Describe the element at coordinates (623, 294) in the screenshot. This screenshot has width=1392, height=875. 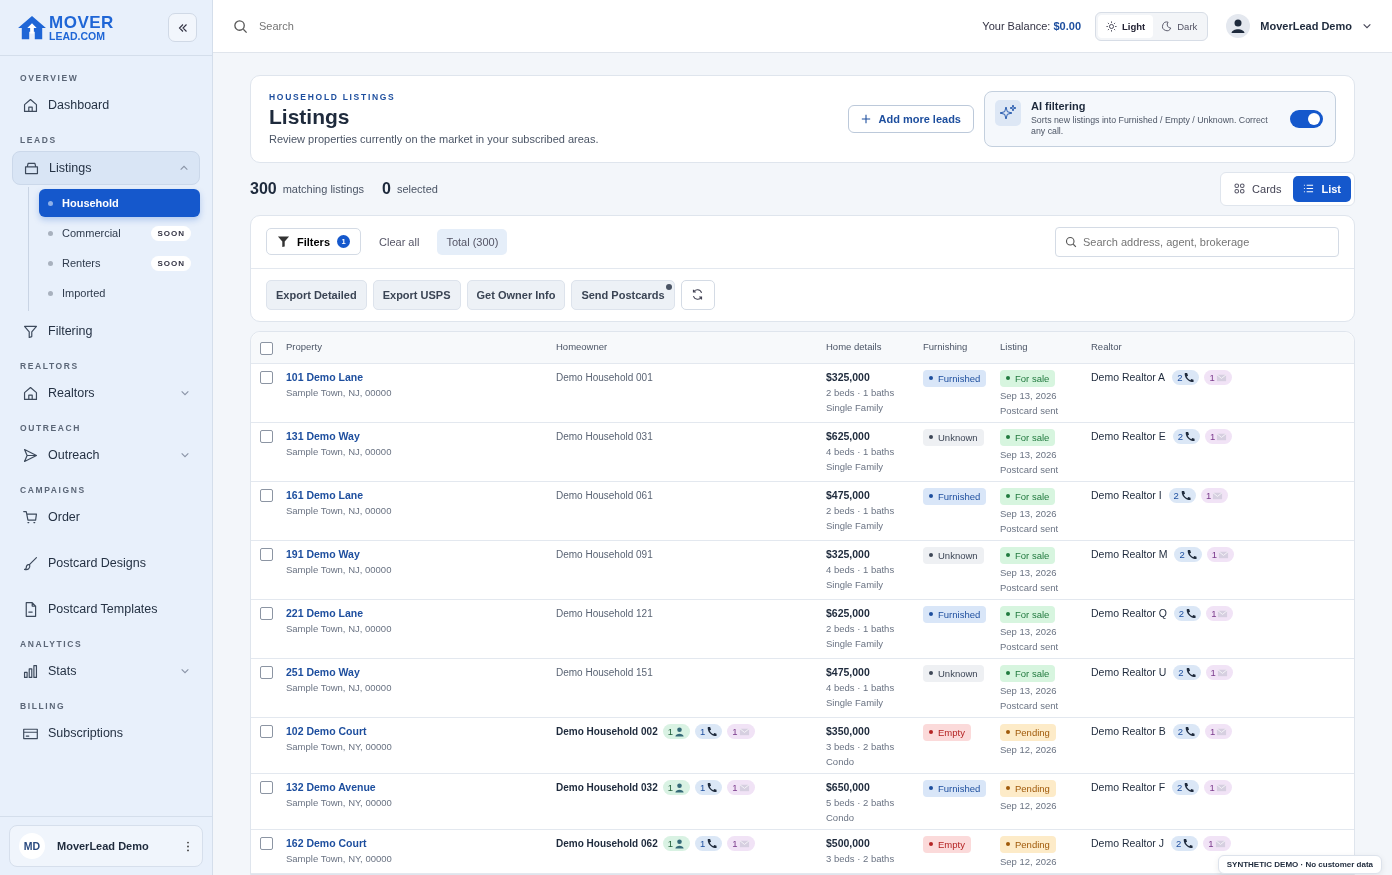
I see `action-button: Send Postcards` at that location.